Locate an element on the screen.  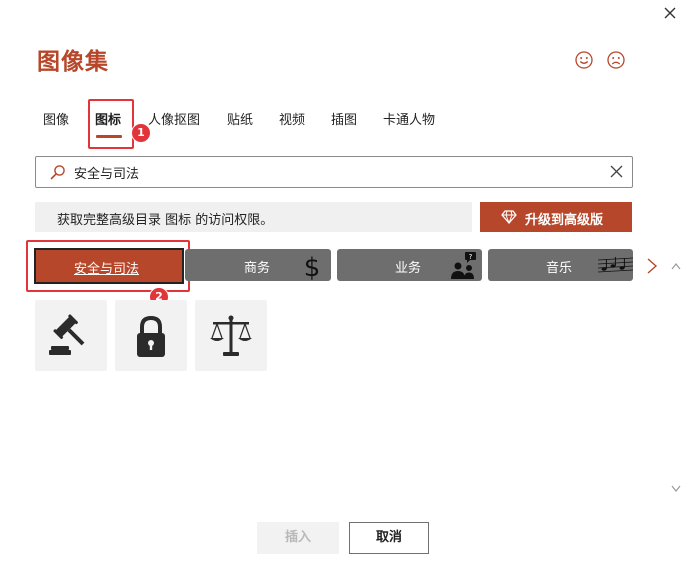
annotation-highlight-tab is located at coordinates (111, 124).